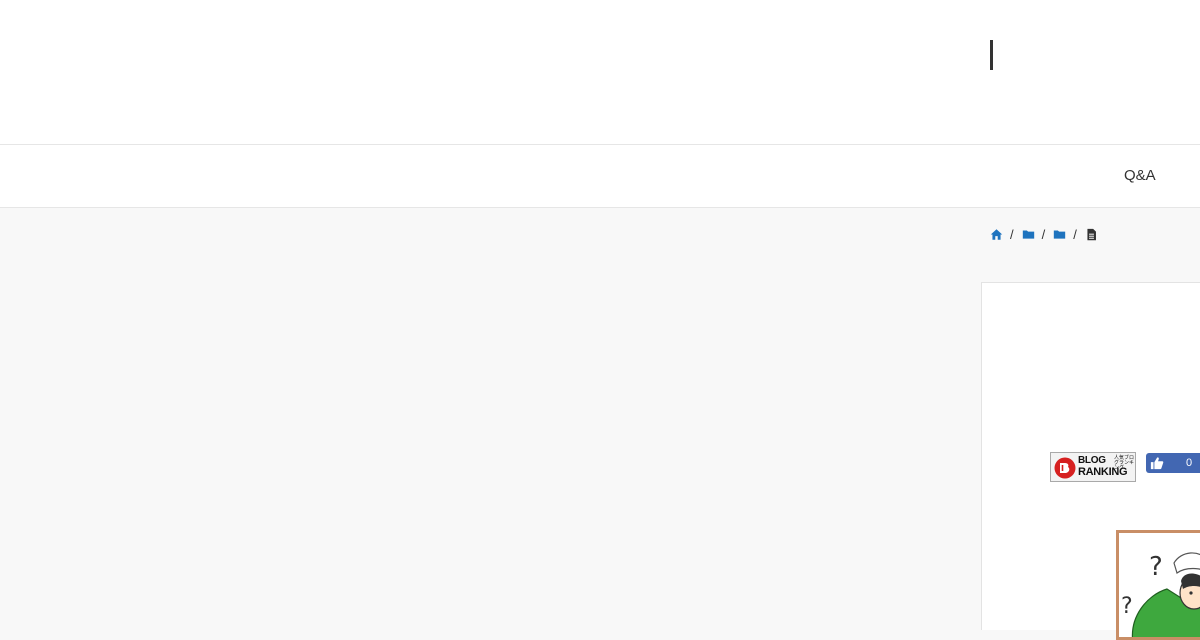 The image size is (1200, 640). I want to click on article-card: BLOG 人気ブログランキング RANKING 0 ? ?, so click(1090, 461).